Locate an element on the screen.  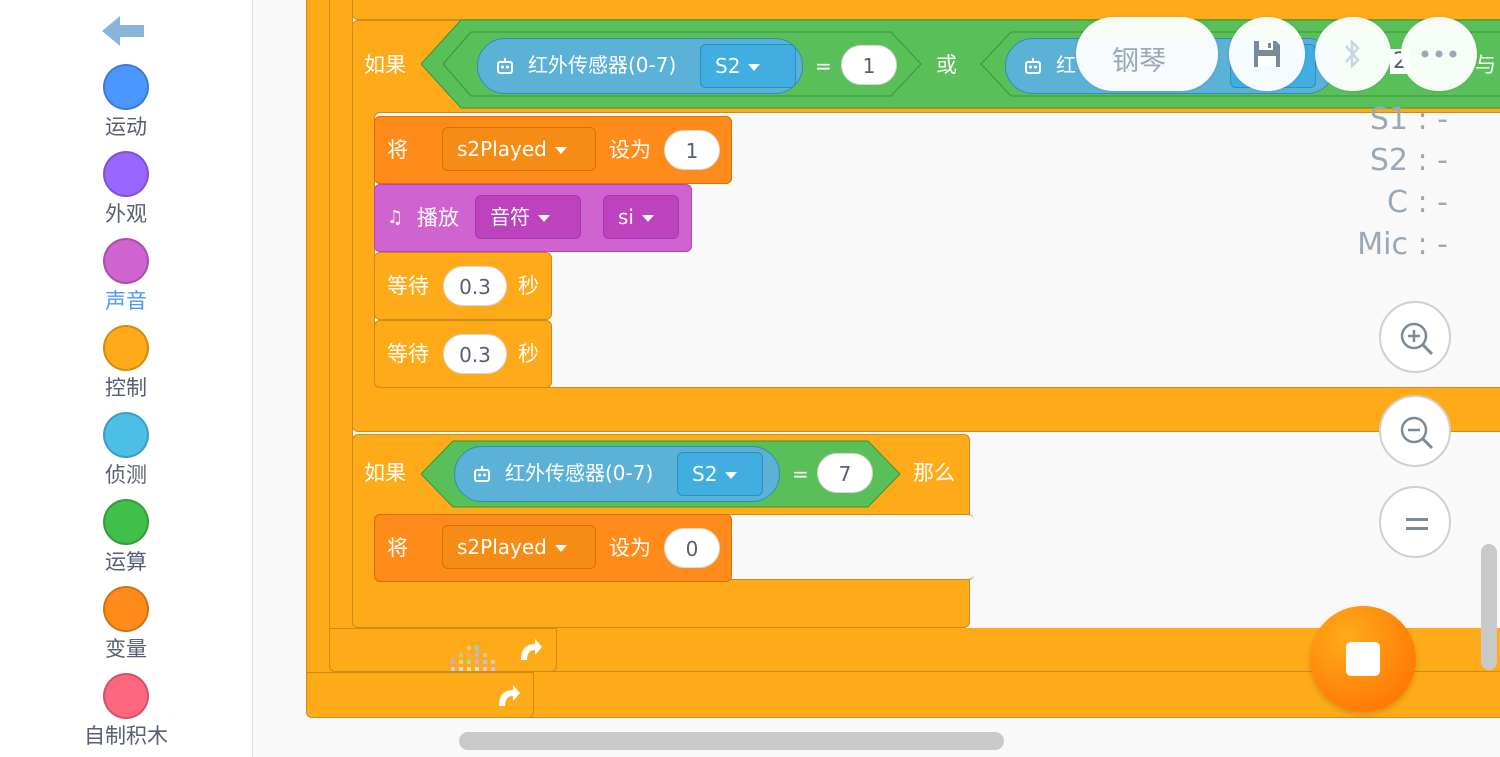
category-operators: 运算 is located at coordinates (126, 542).